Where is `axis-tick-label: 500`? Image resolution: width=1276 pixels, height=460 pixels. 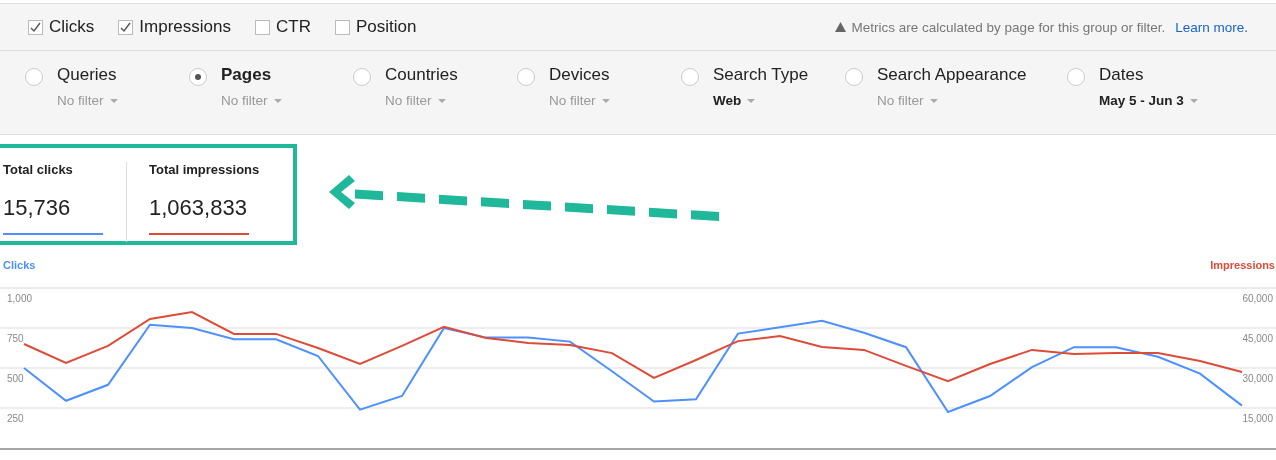 axis-tick-label: 500 is located at coordinates (15, 378).